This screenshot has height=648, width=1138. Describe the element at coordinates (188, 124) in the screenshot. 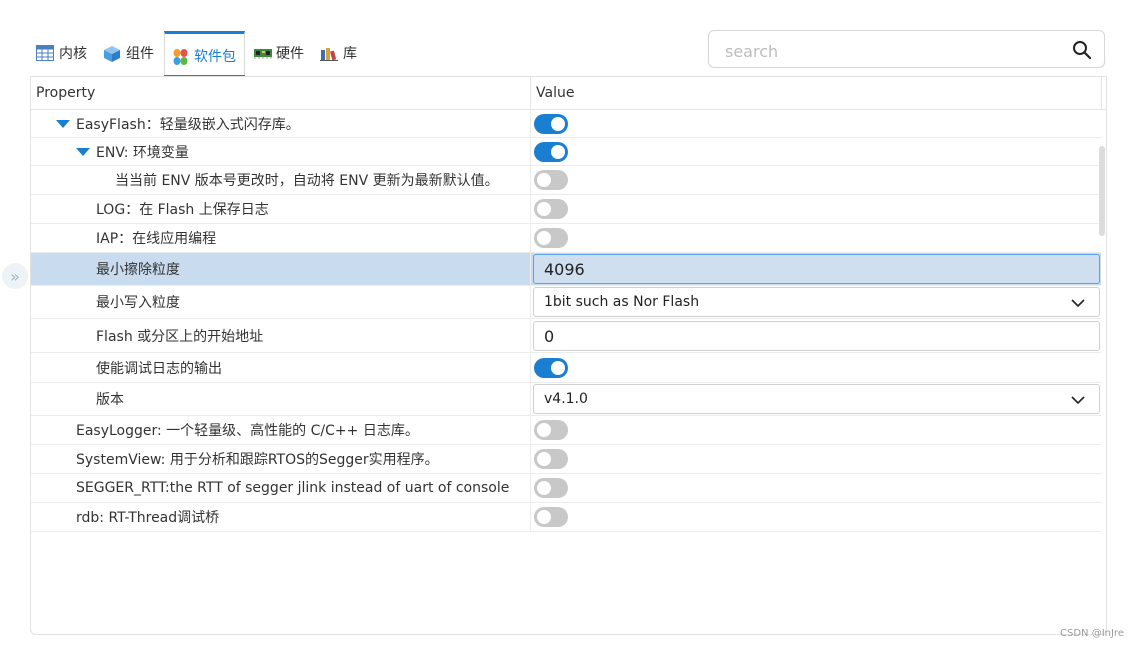

I see `row-label: EasyFlash：轻量级嵌入式闪存库。` at that location.